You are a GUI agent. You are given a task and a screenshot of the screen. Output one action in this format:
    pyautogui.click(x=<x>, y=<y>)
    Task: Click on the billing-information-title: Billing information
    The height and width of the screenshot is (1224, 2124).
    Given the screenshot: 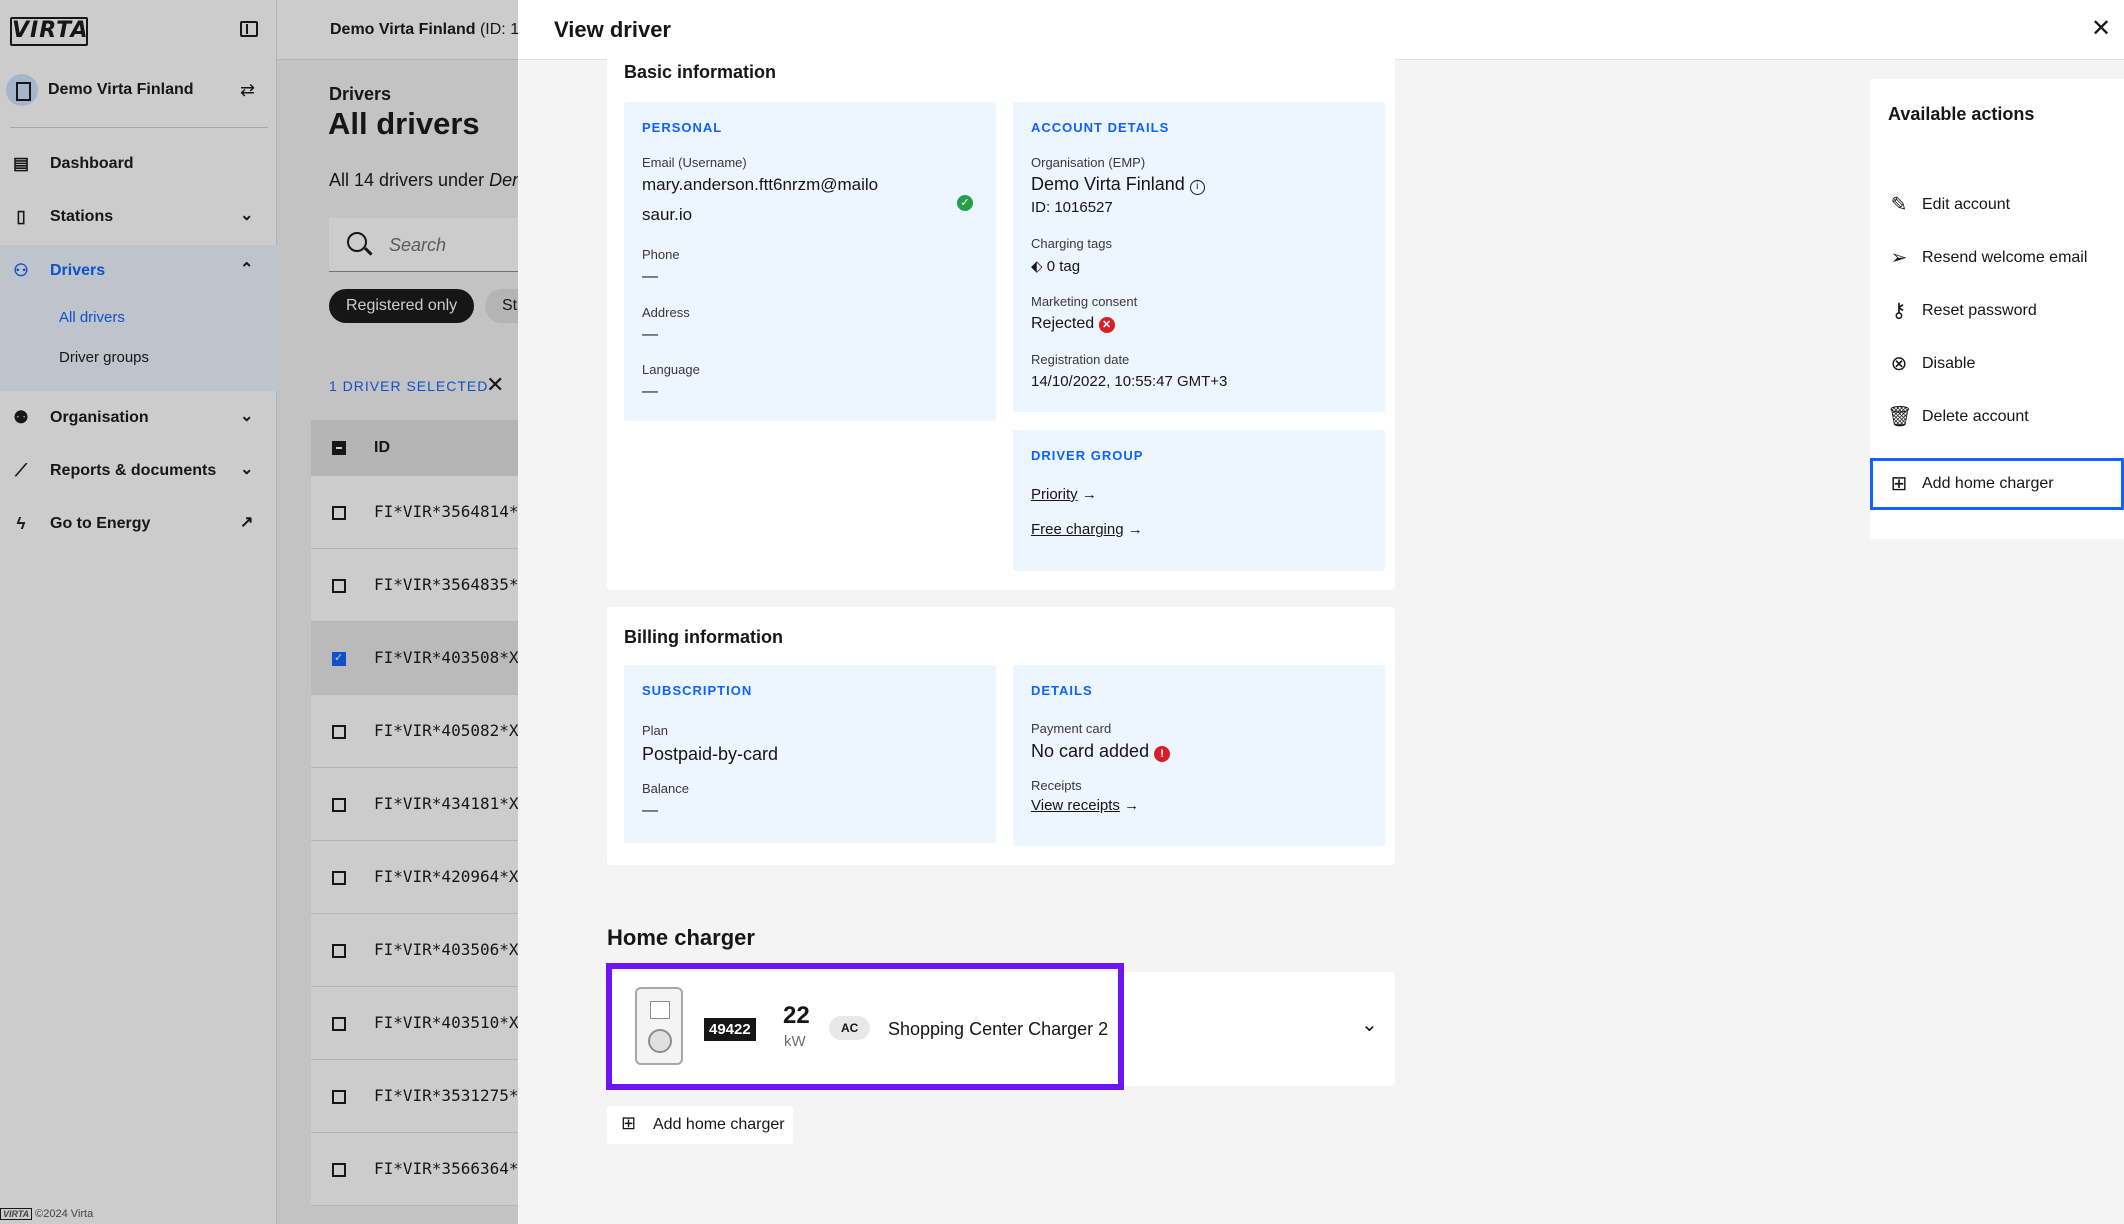 What is the action you would take?
    pyautogui.click(x=703, y=637)
    